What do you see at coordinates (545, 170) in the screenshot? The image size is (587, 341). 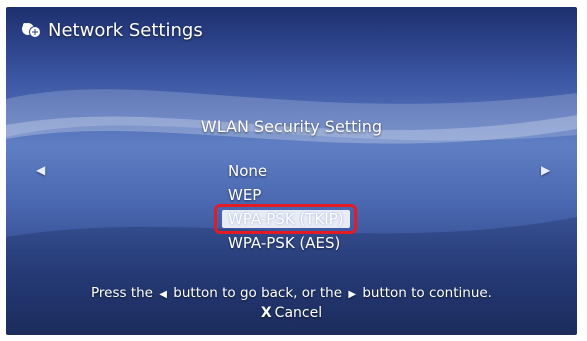 I see `nav-right-arrow-icon: ▶` at bounding box center [545, 170].